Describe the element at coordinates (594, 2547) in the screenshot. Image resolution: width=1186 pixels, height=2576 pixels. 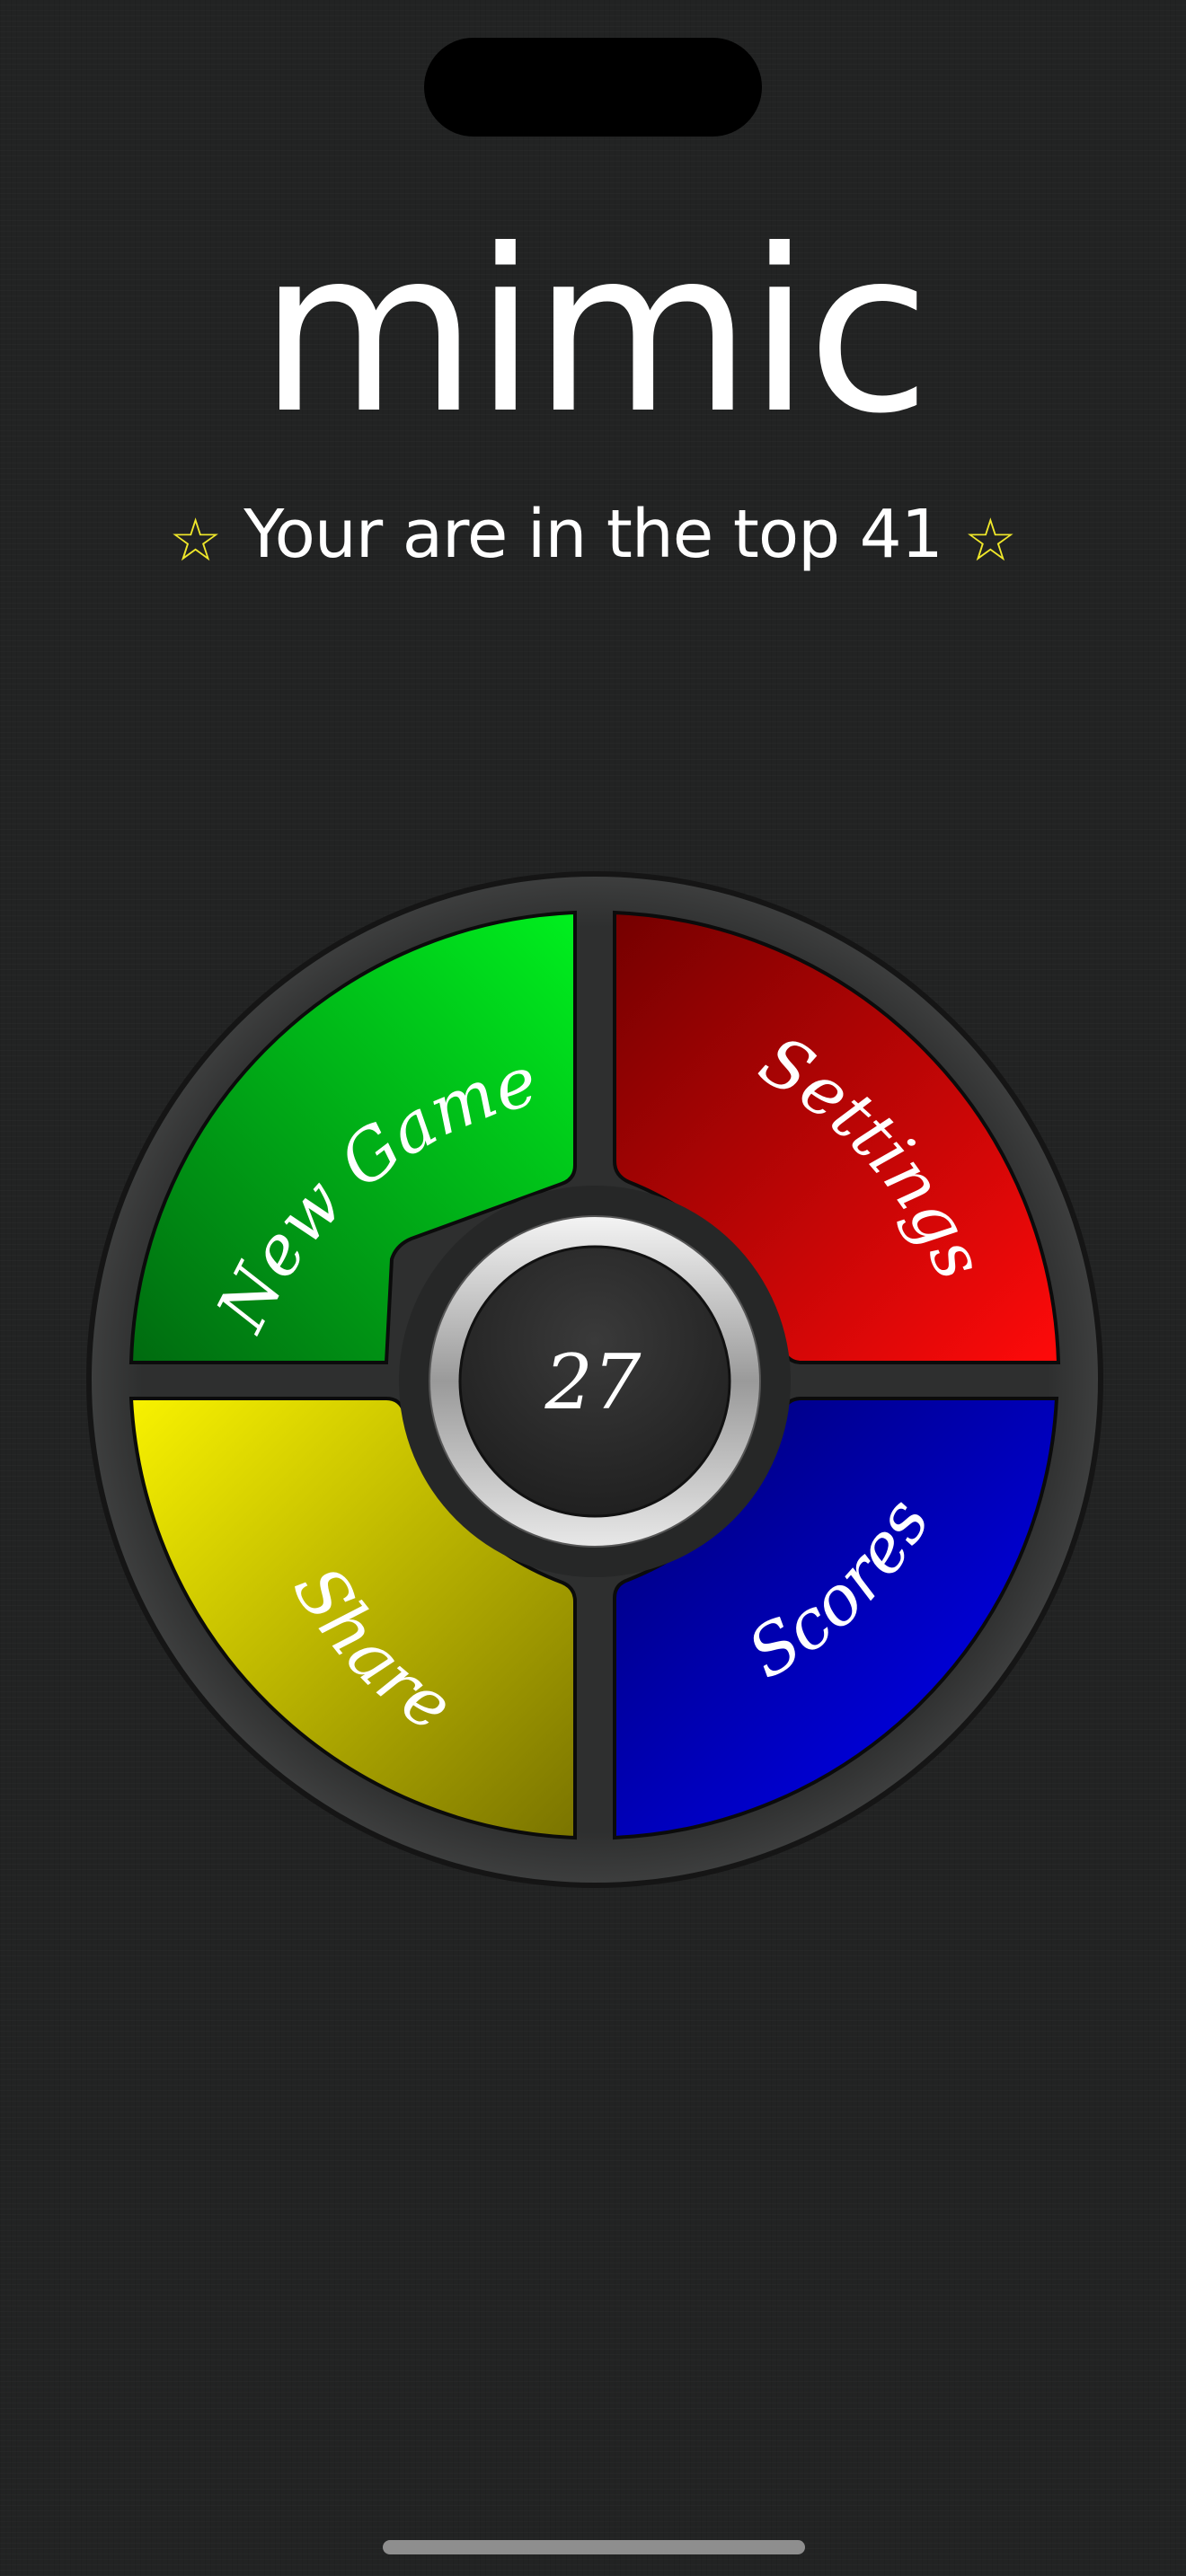
I see `home-indicator` at that location.